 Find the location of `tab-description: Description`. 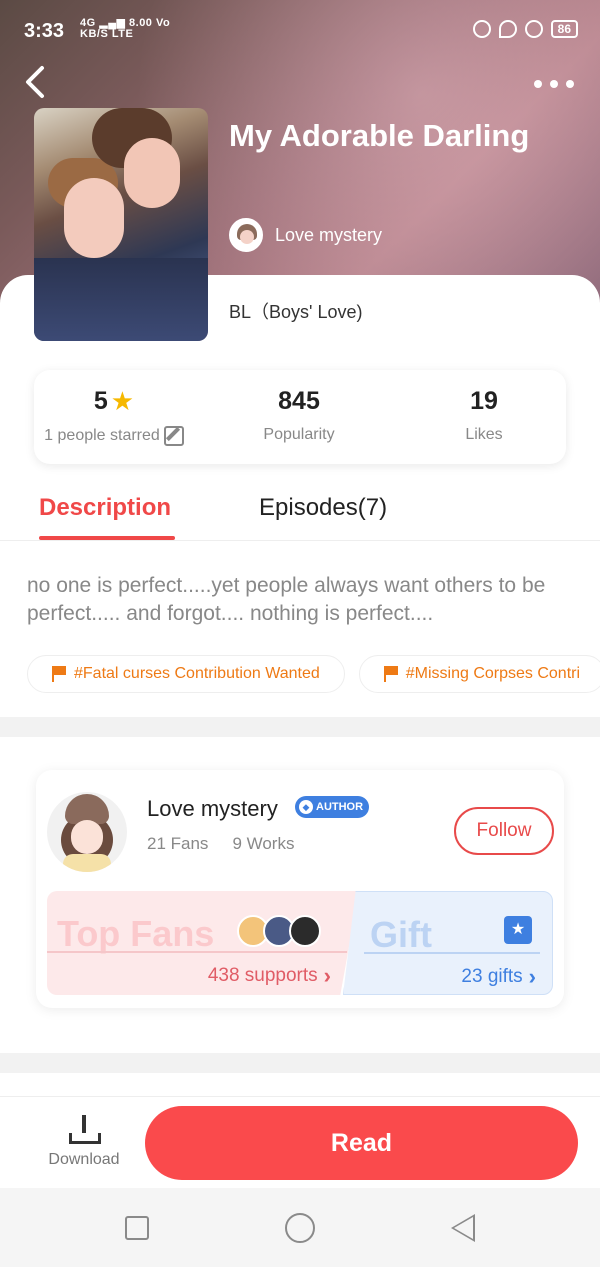

tab-description: Description is located at coordinates (105, 508).